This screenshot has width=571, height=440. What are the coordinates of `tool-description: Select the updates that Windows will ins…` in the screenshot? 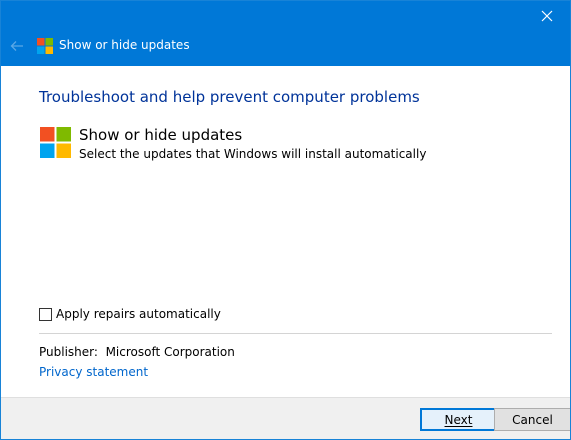 It's located at (253, 154).